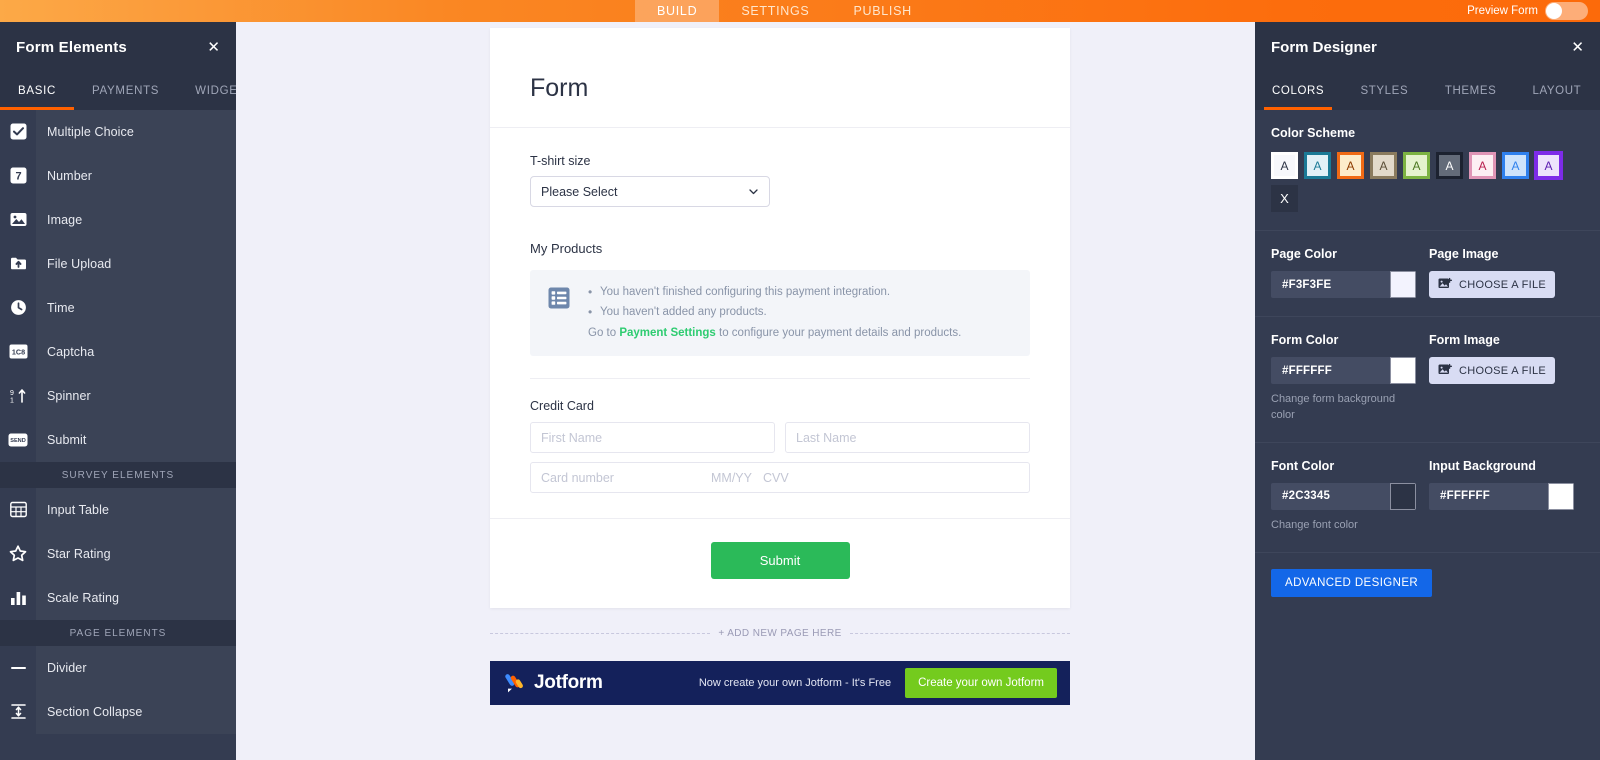  Describe the element at coordinates (795, 683) in the screenshot. I see `jotform-tagline: Now create your own Jotform - It's Free` at that location.